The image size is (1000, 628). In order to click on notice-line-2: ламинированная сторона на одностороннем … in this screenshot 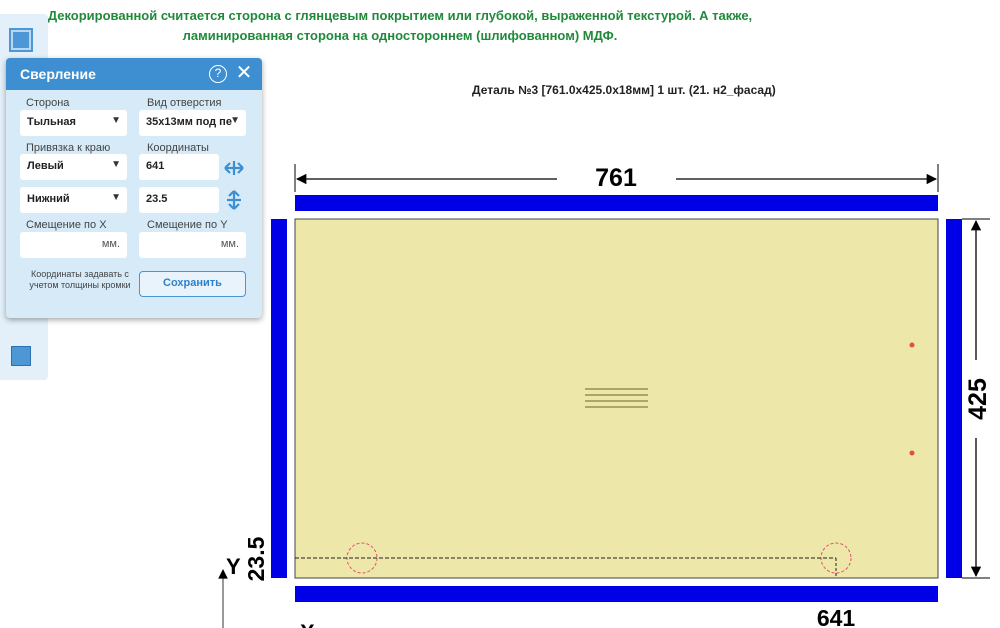, I will do `click(400, 35)`.